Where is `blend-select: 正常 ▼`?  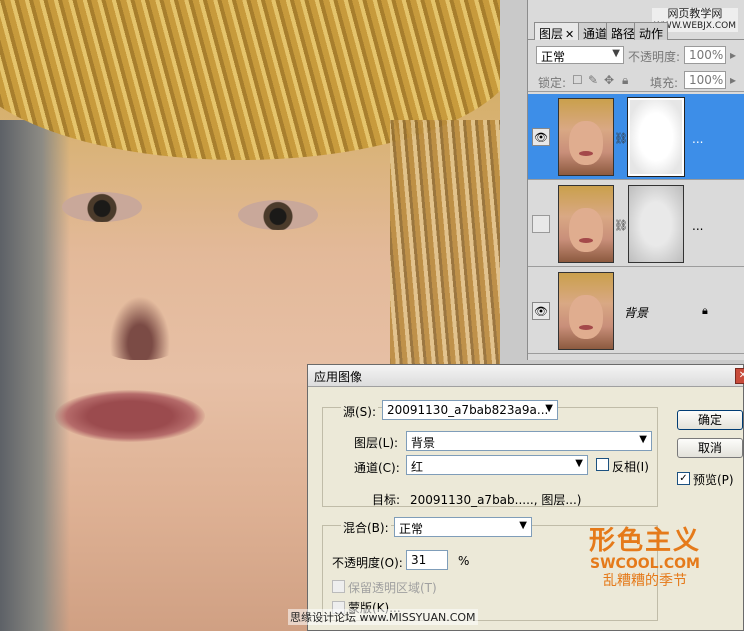 blend-select: 正常 ▼ is located at coordinates (463, 527).